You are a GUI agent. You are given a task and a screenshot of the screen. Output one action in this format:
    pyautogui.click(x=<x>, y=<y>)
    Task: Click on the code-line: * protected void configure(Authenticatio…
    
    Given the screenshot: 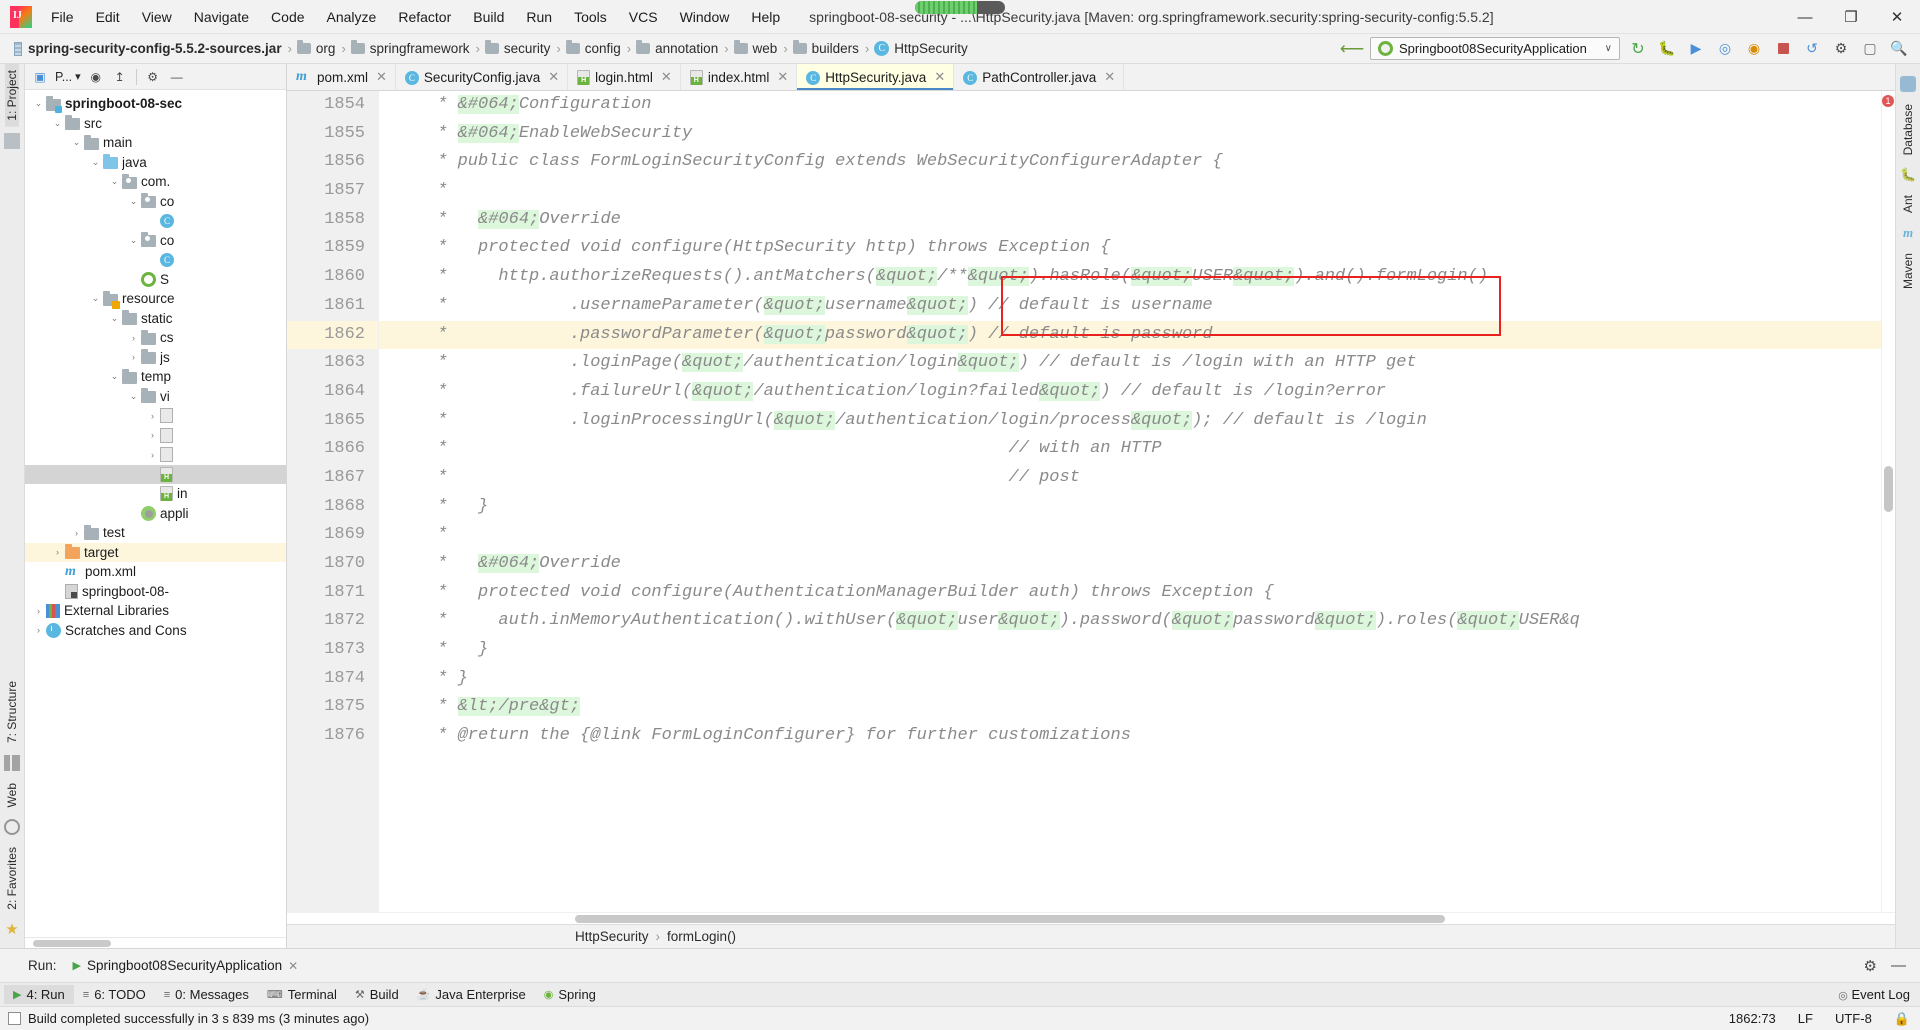 What is the action you would take?
    pyautogui.click(x=1130, y=593)
    